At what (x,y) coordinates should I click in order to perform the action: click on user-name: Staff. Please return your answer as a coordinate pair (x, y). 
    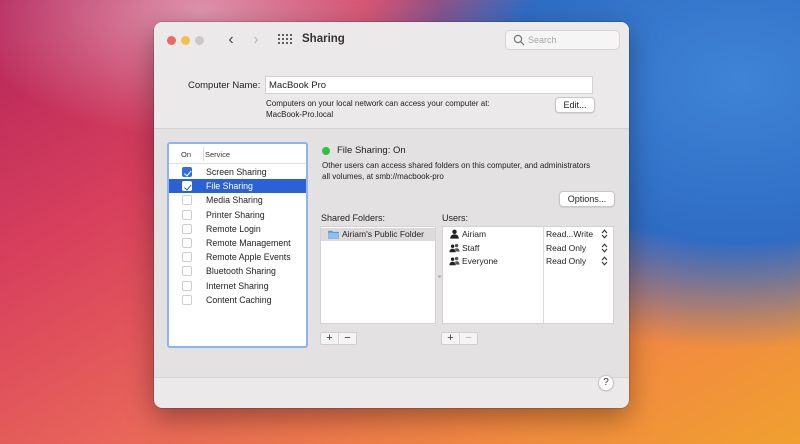
    Looking at the image, I should click on (471, 247).